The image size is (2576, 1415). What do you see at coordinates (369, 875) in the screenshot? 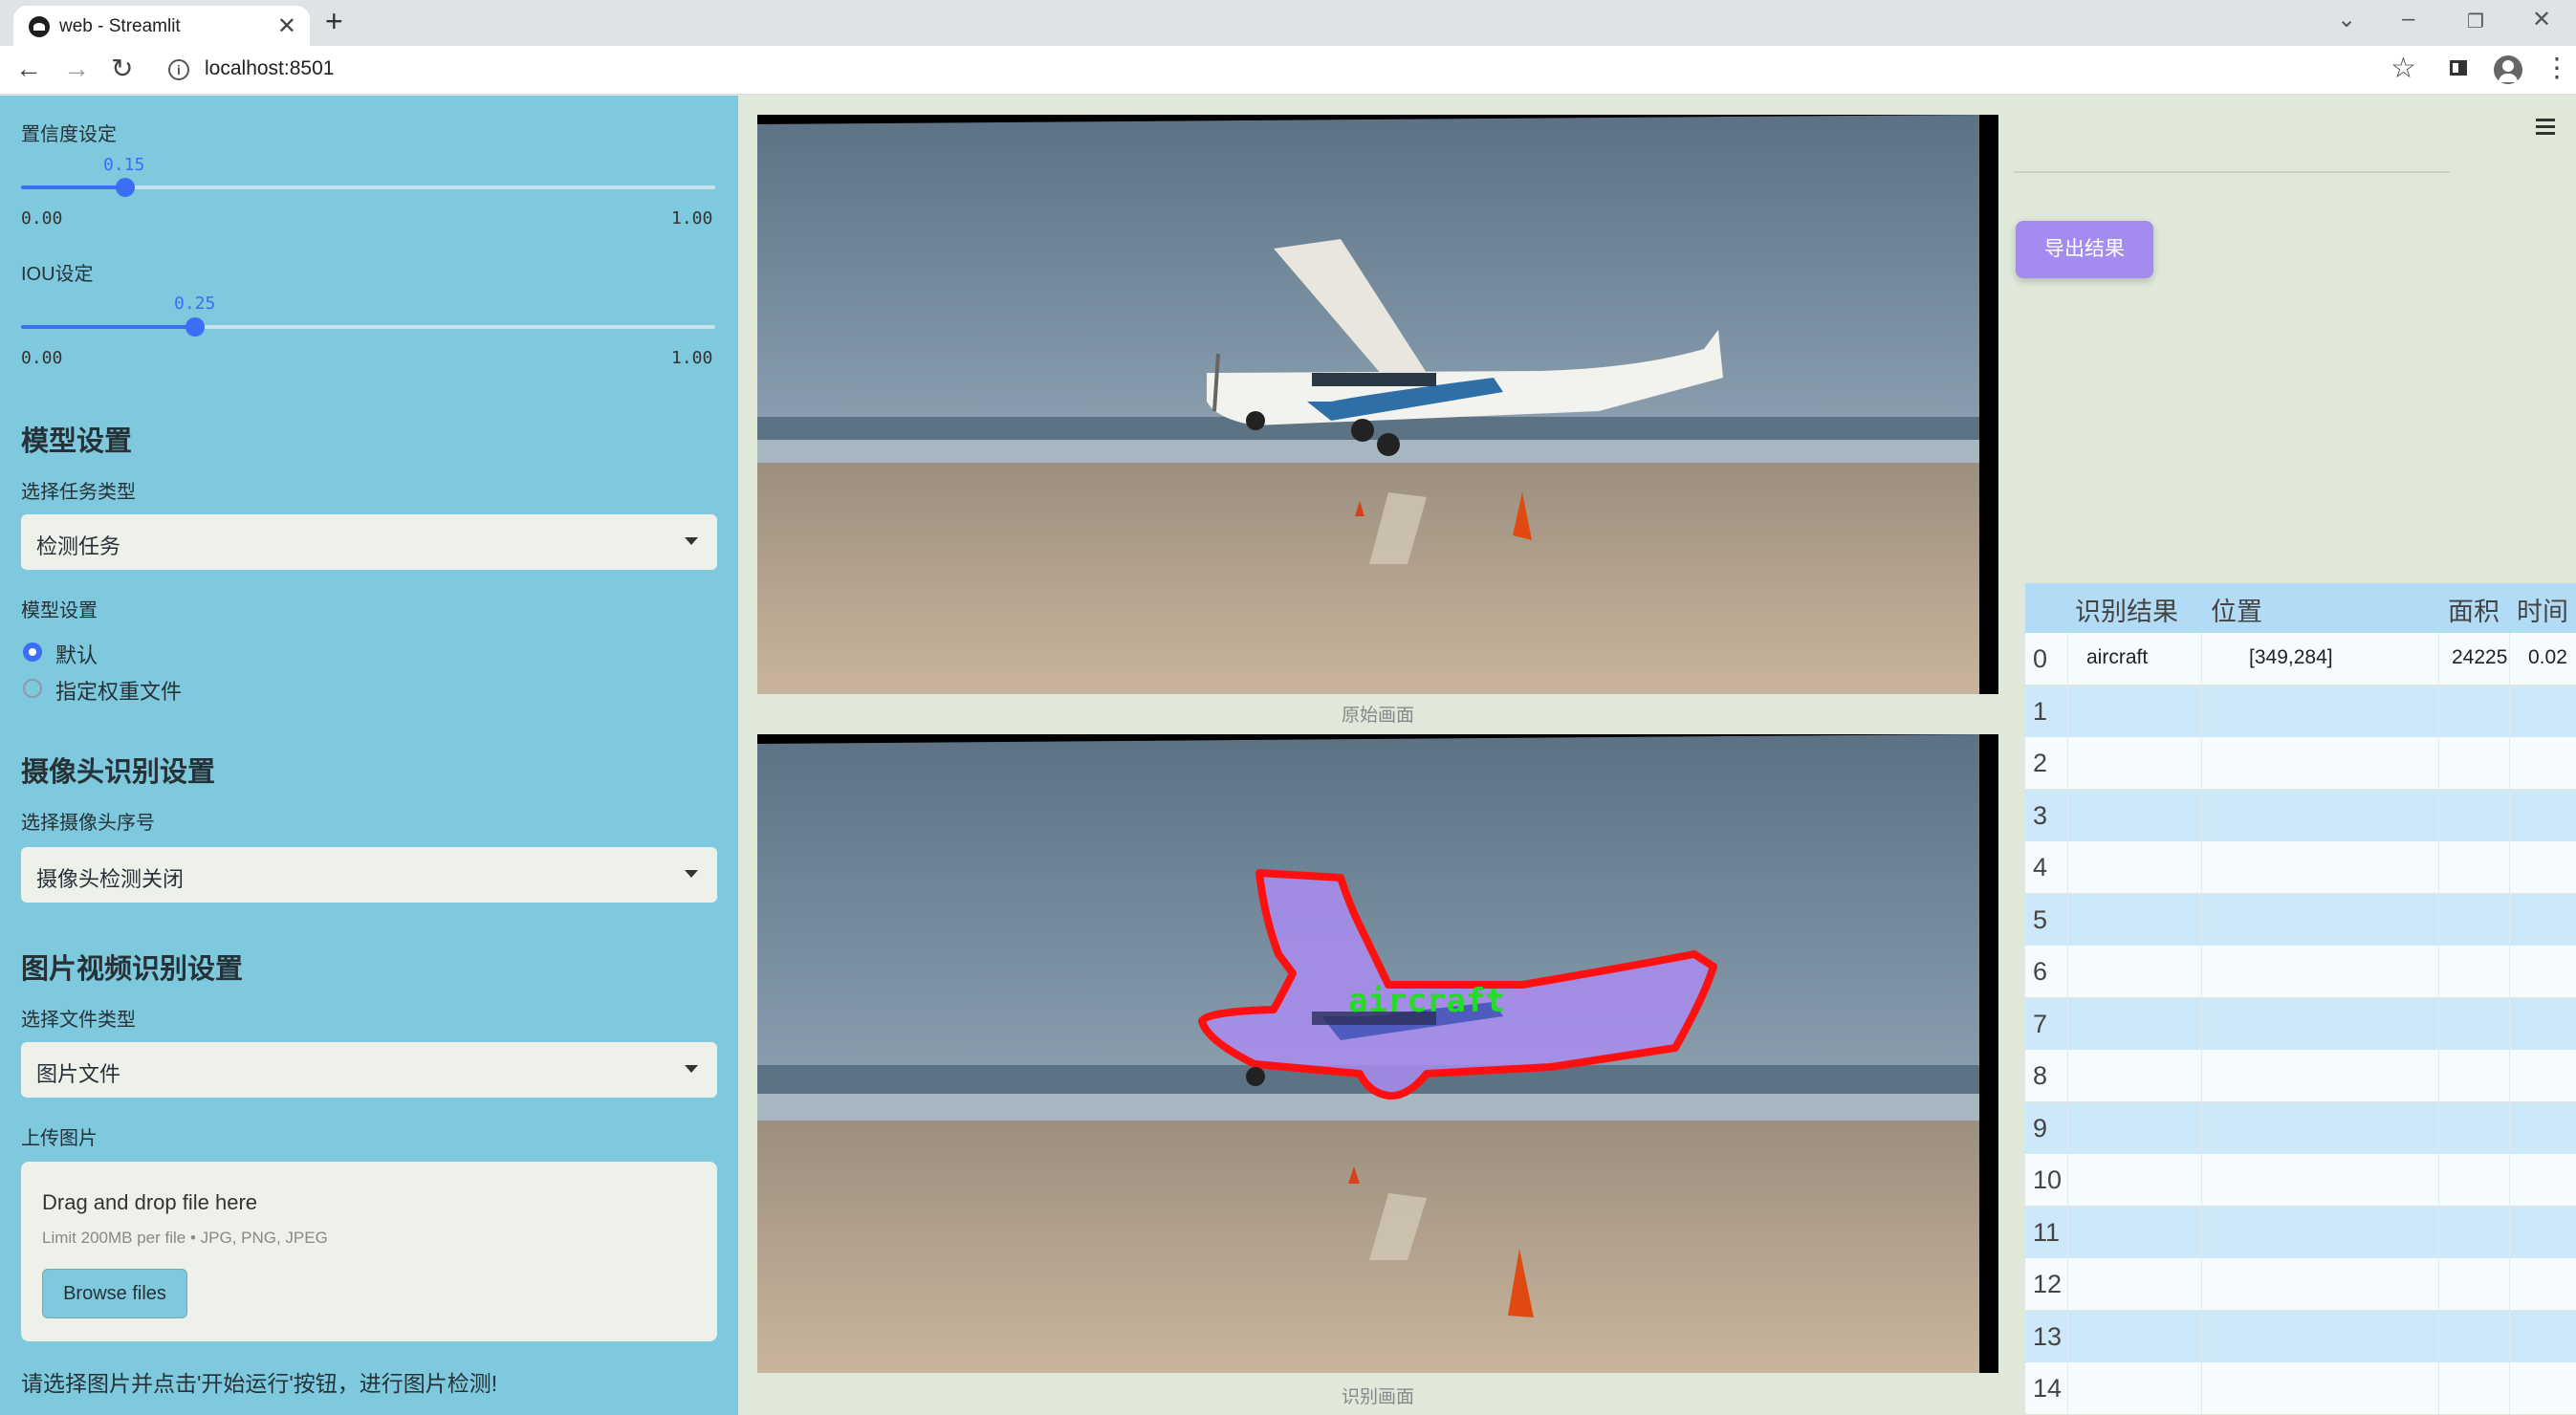
I see `camera-index-select: 摄像头检测关闭` at bounding box center [369, 875].